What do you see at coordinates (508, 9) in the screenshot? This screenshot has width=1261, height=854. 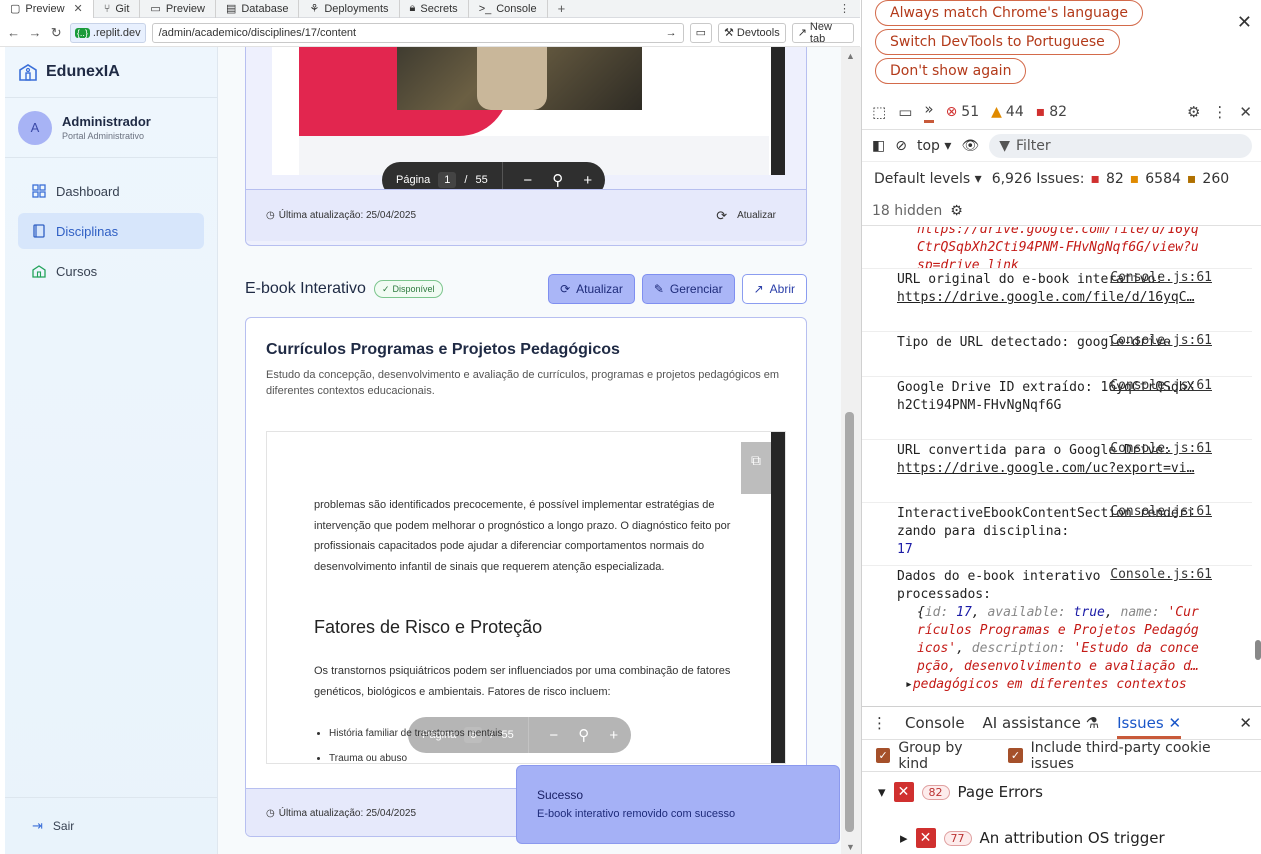 I see `tab-console: >_ Console` at bounding box center [508, 9].